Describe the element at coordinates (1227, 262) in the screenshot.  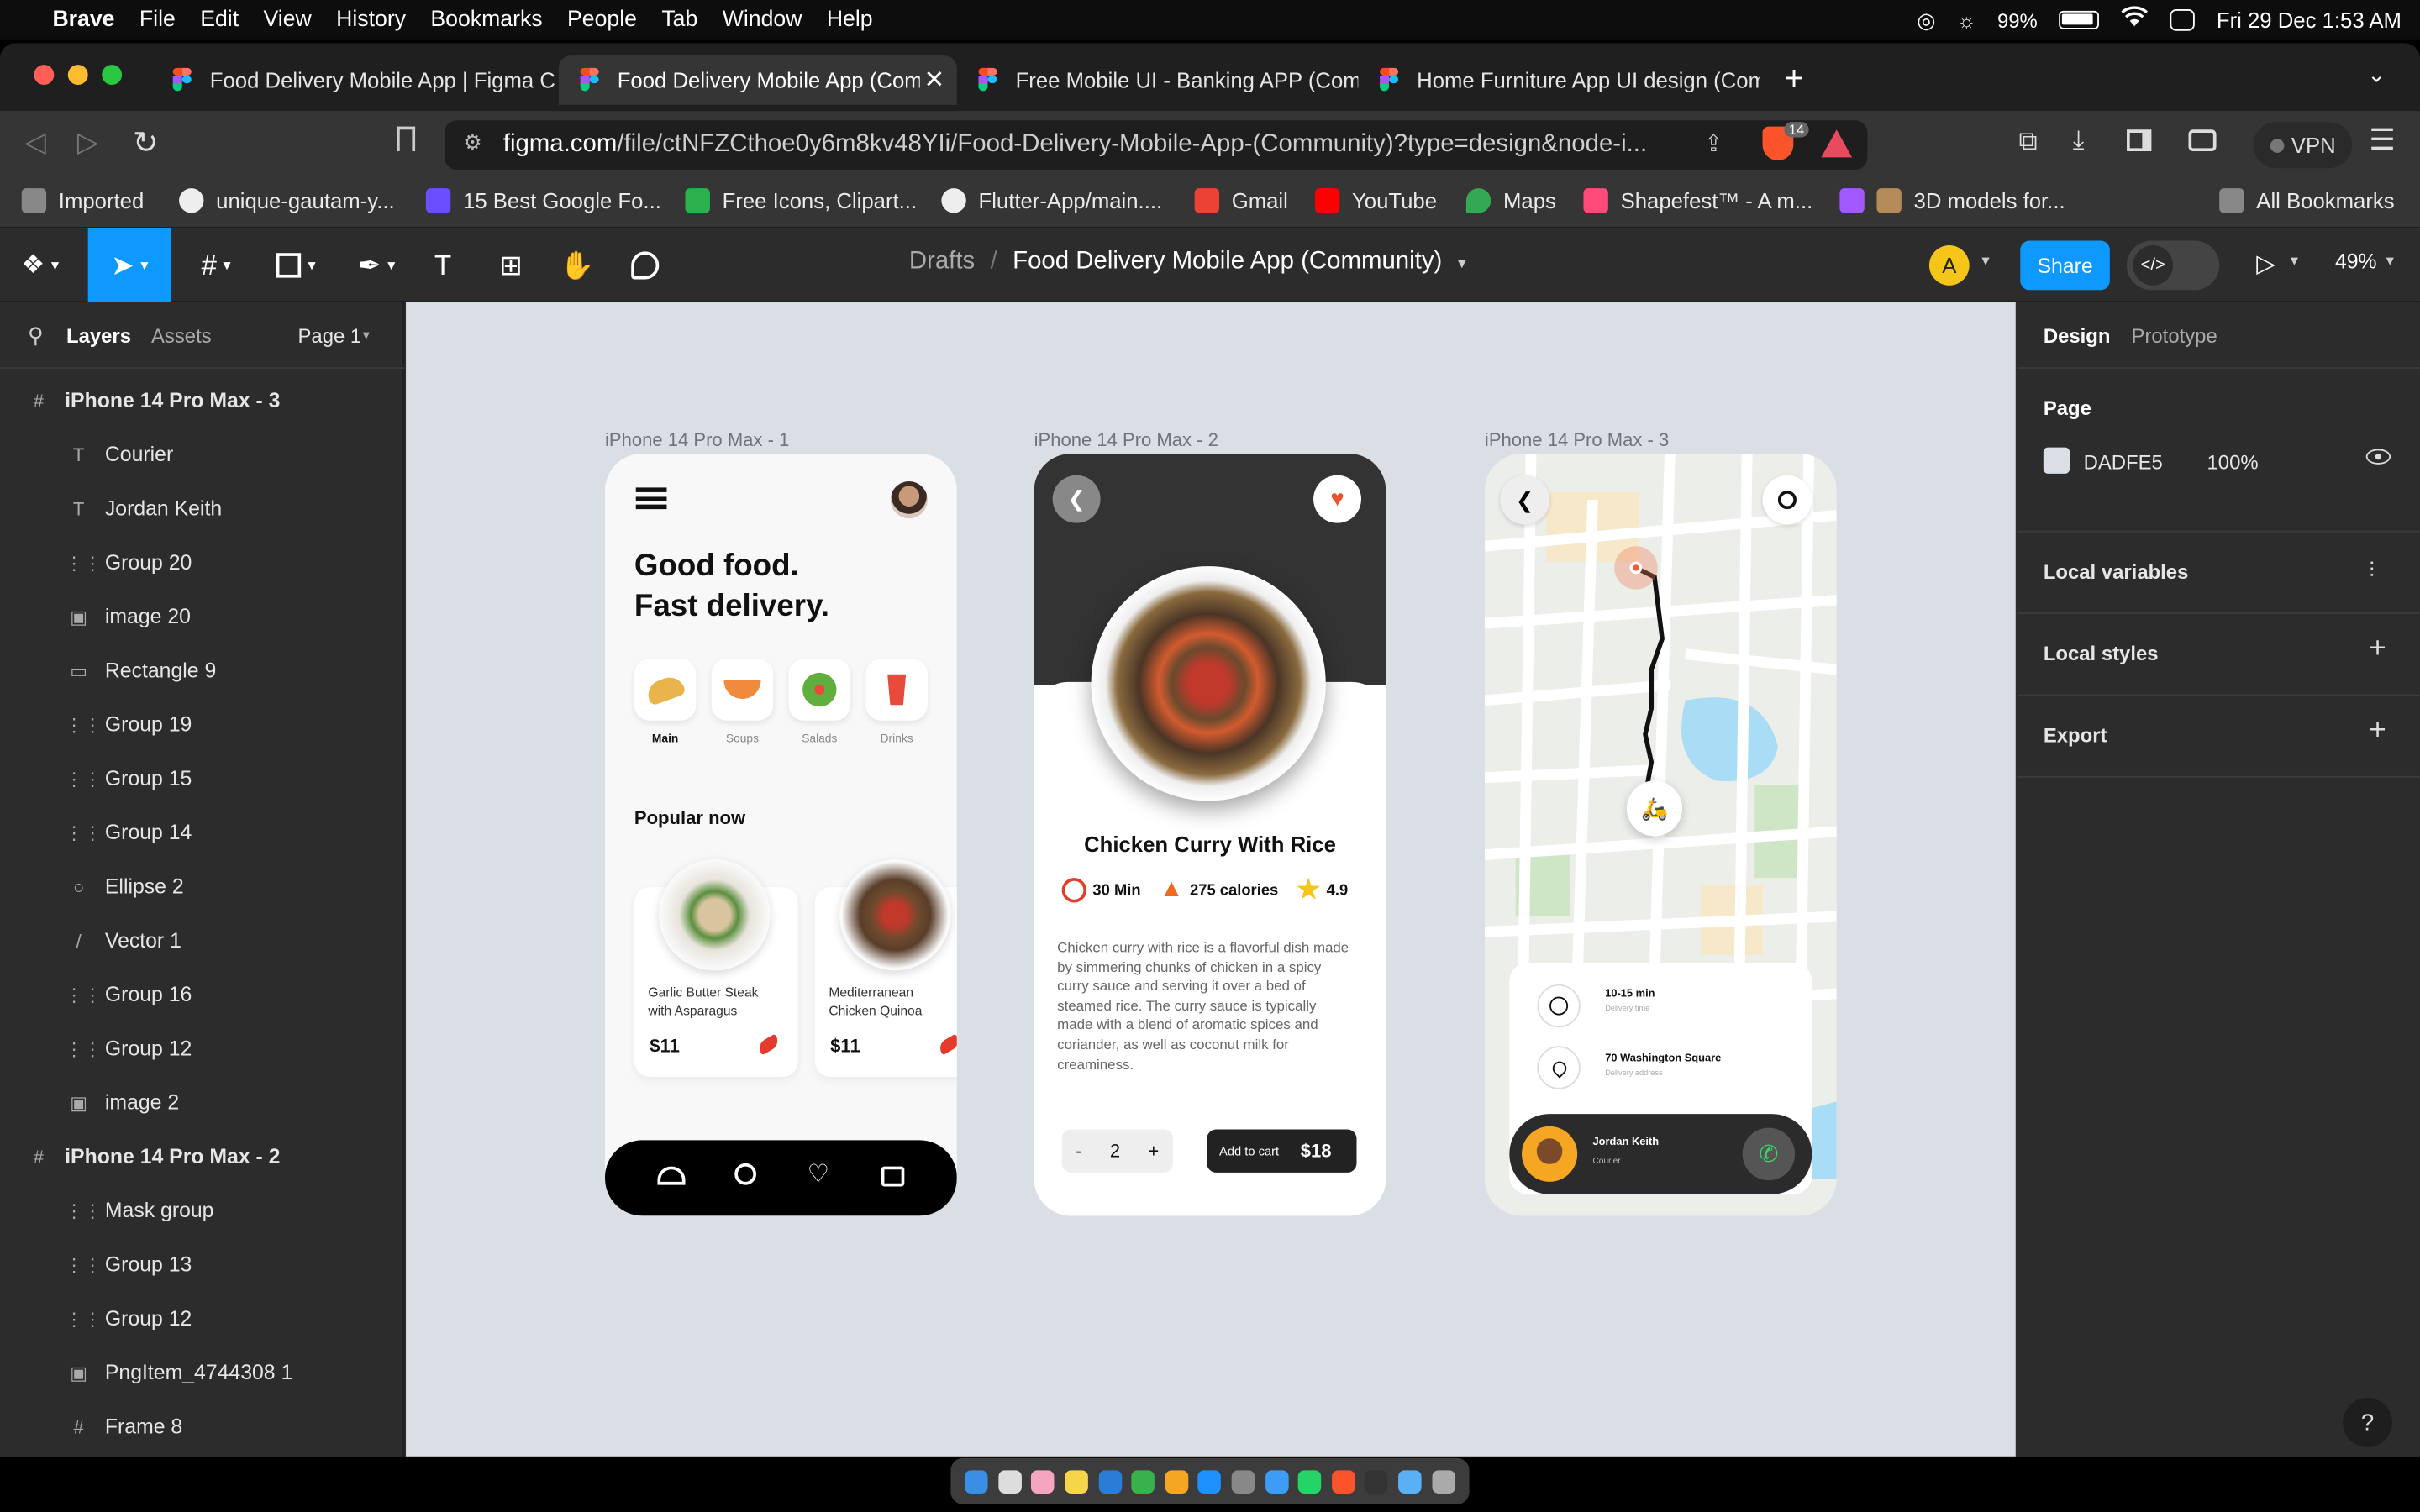
I see `file-name: Food Delivery Mobile App (Community)` at that location.